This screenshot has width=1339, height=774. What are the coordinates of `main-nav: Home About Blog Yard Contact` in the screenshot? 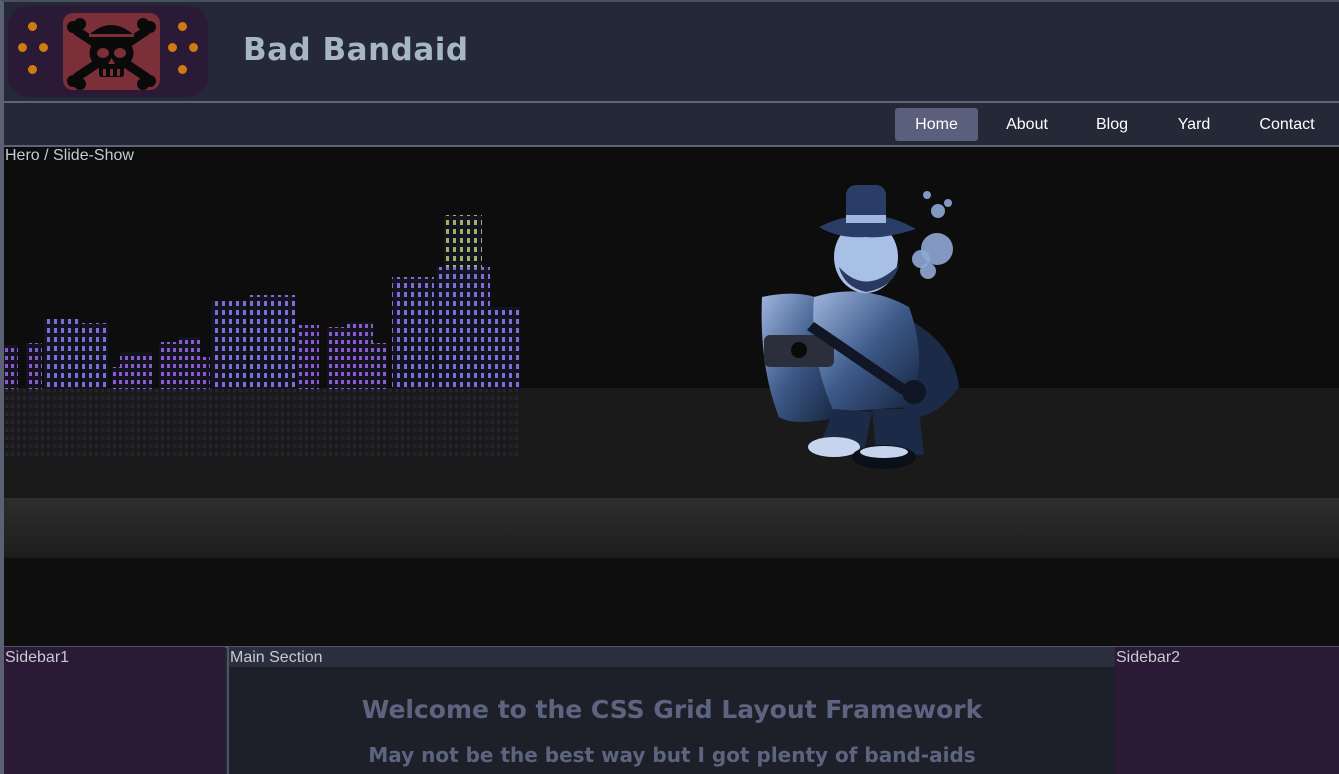 It's located at (671, 125).